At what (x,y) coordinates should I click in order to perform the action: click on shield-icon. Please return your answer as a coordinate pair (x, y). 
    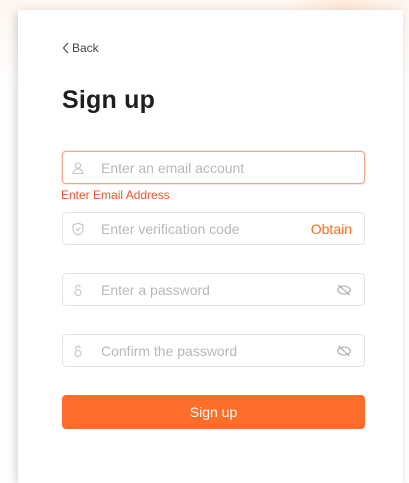
    Looking at the image, I should click on (78, 229).